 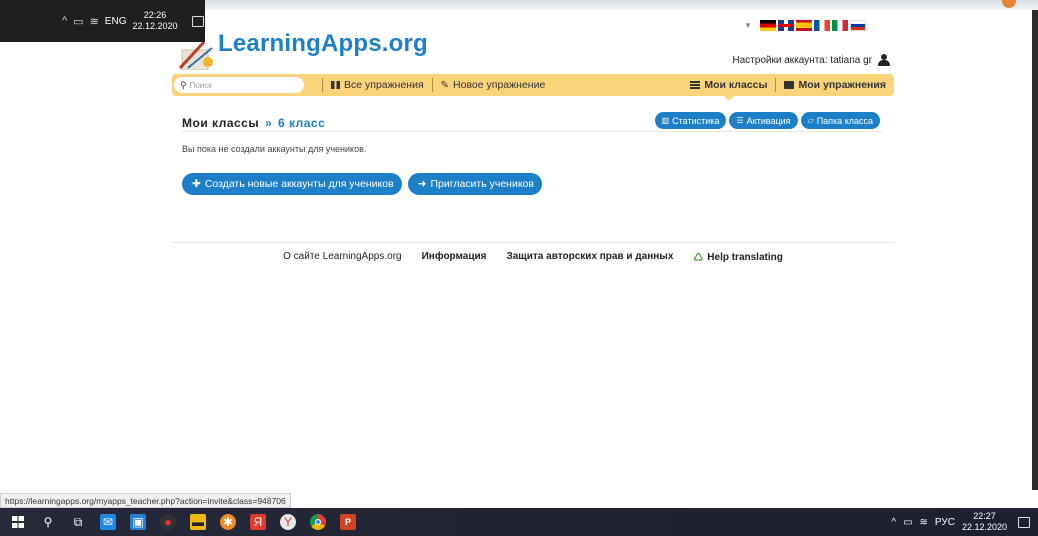 I want to click on flag-it-icon, so click(x=840, y=25).